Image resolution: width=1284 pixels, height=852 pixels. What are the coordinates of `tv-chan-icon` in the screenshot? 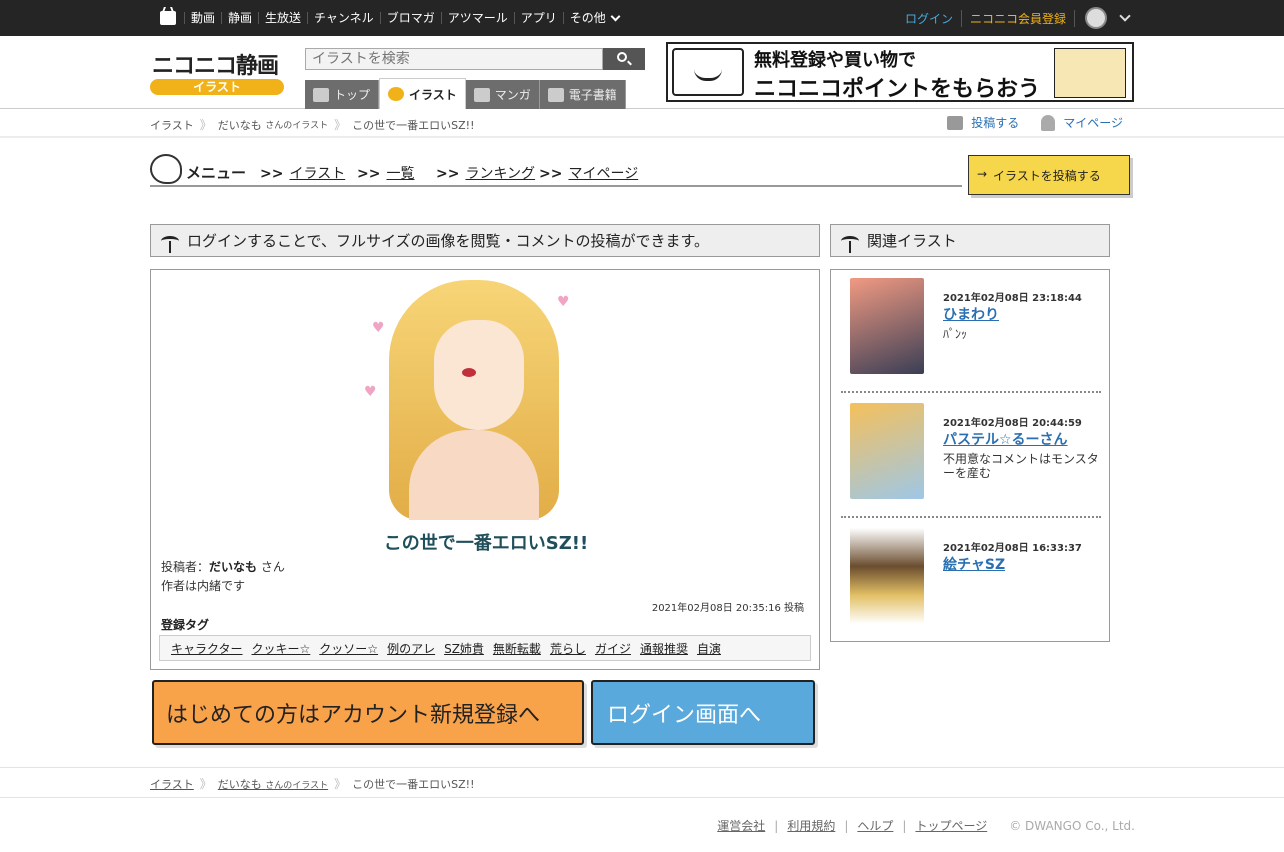 It's located at (708, 72).